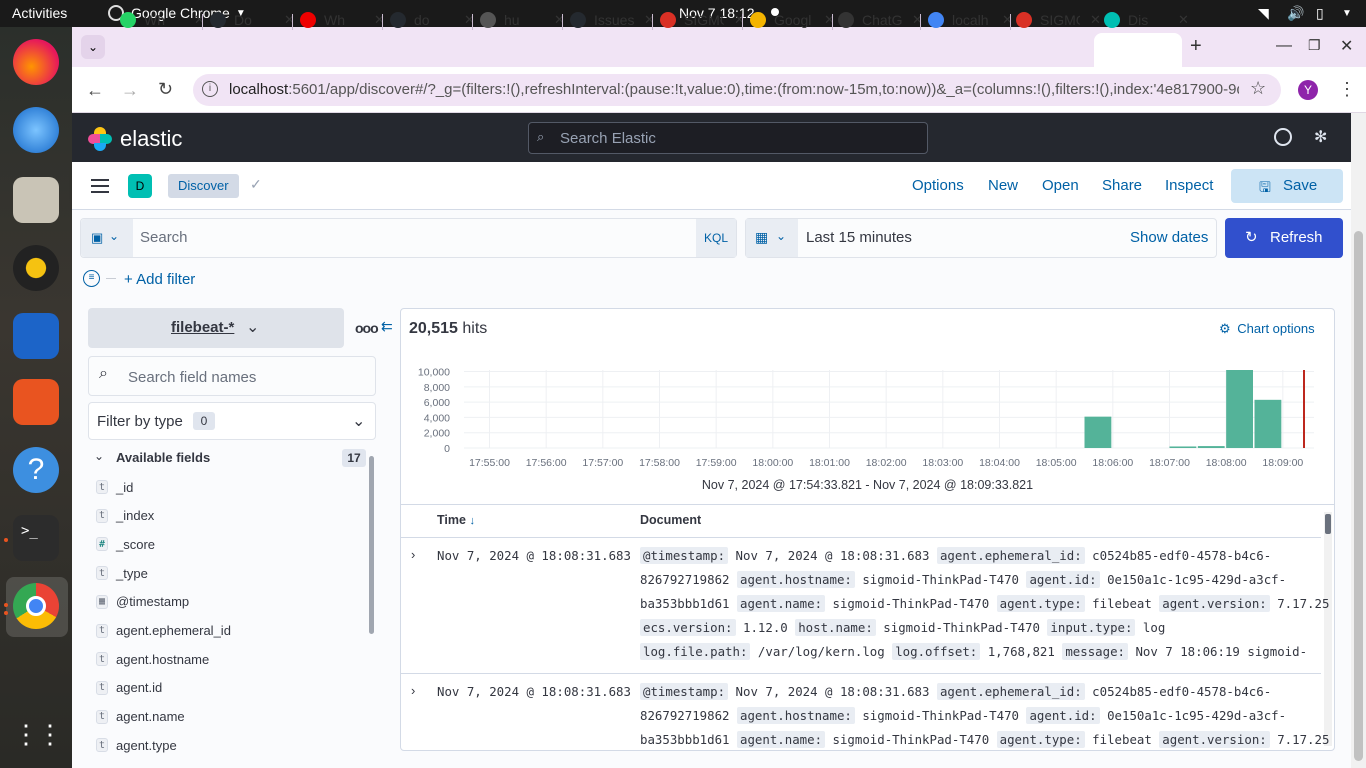 The image size is (1366, 768). Describe the element at coordinates (1320, 137) in the screenshot. I see `newsfeed-icon: ✻` at that location.